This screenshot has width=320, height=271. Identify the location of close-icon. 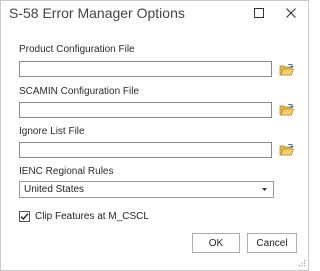
(291, 13).